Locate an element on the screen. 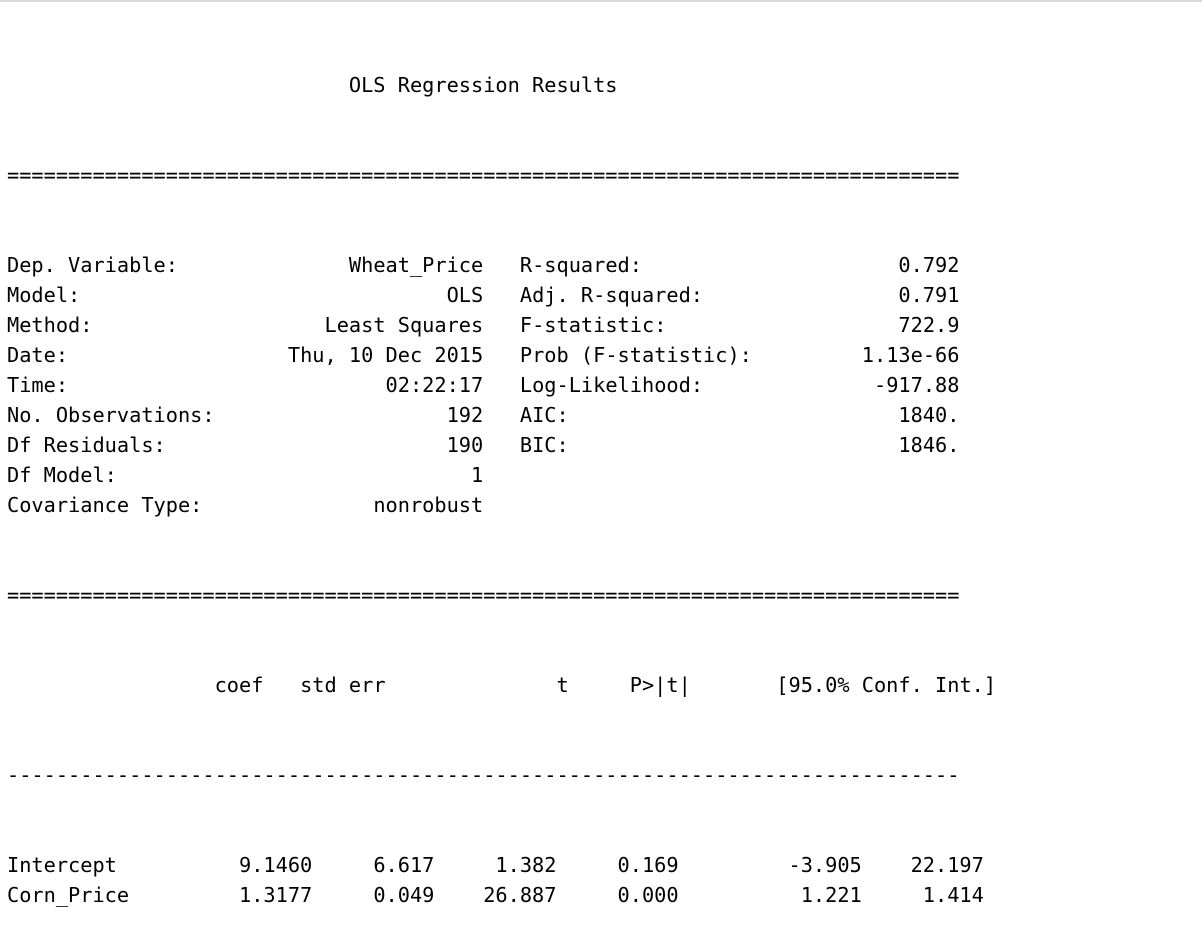 The image size is (1202, 940). info-label: Time: is located at coordinates (38, 385).